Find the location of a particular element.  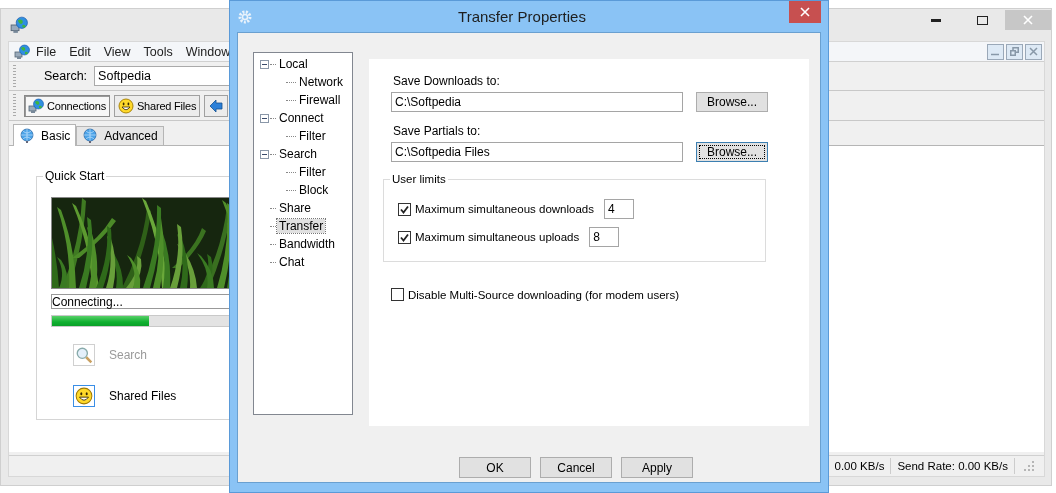

tree-item: Local is located at coordinates (293, 64).